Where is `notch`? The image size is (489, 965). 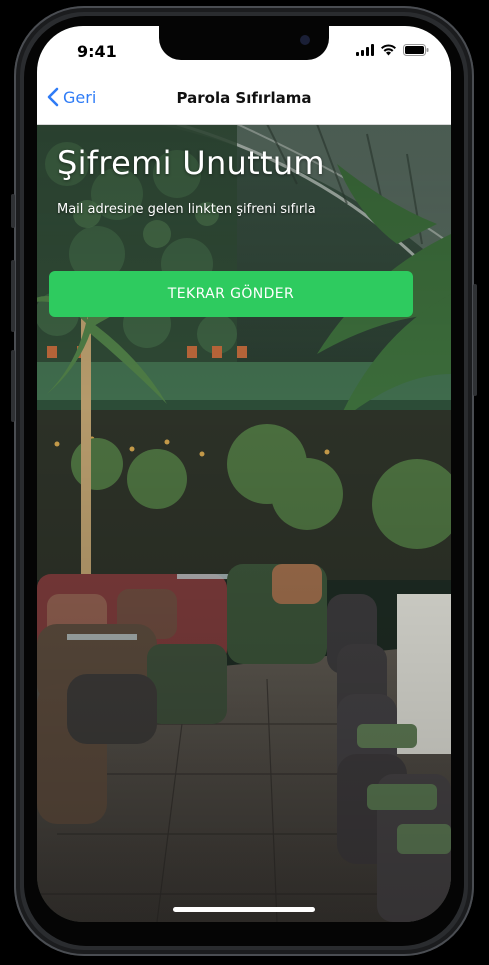
notch is located at coordinates (244, 43).